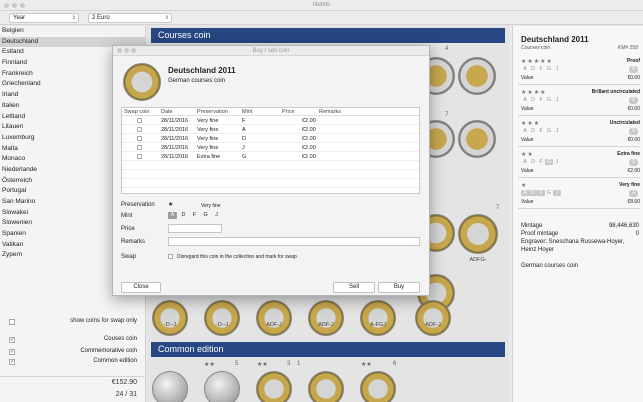  Describe the element at coordinates (172, 215) in the screenshot. I see `mint-option: A` at that location.